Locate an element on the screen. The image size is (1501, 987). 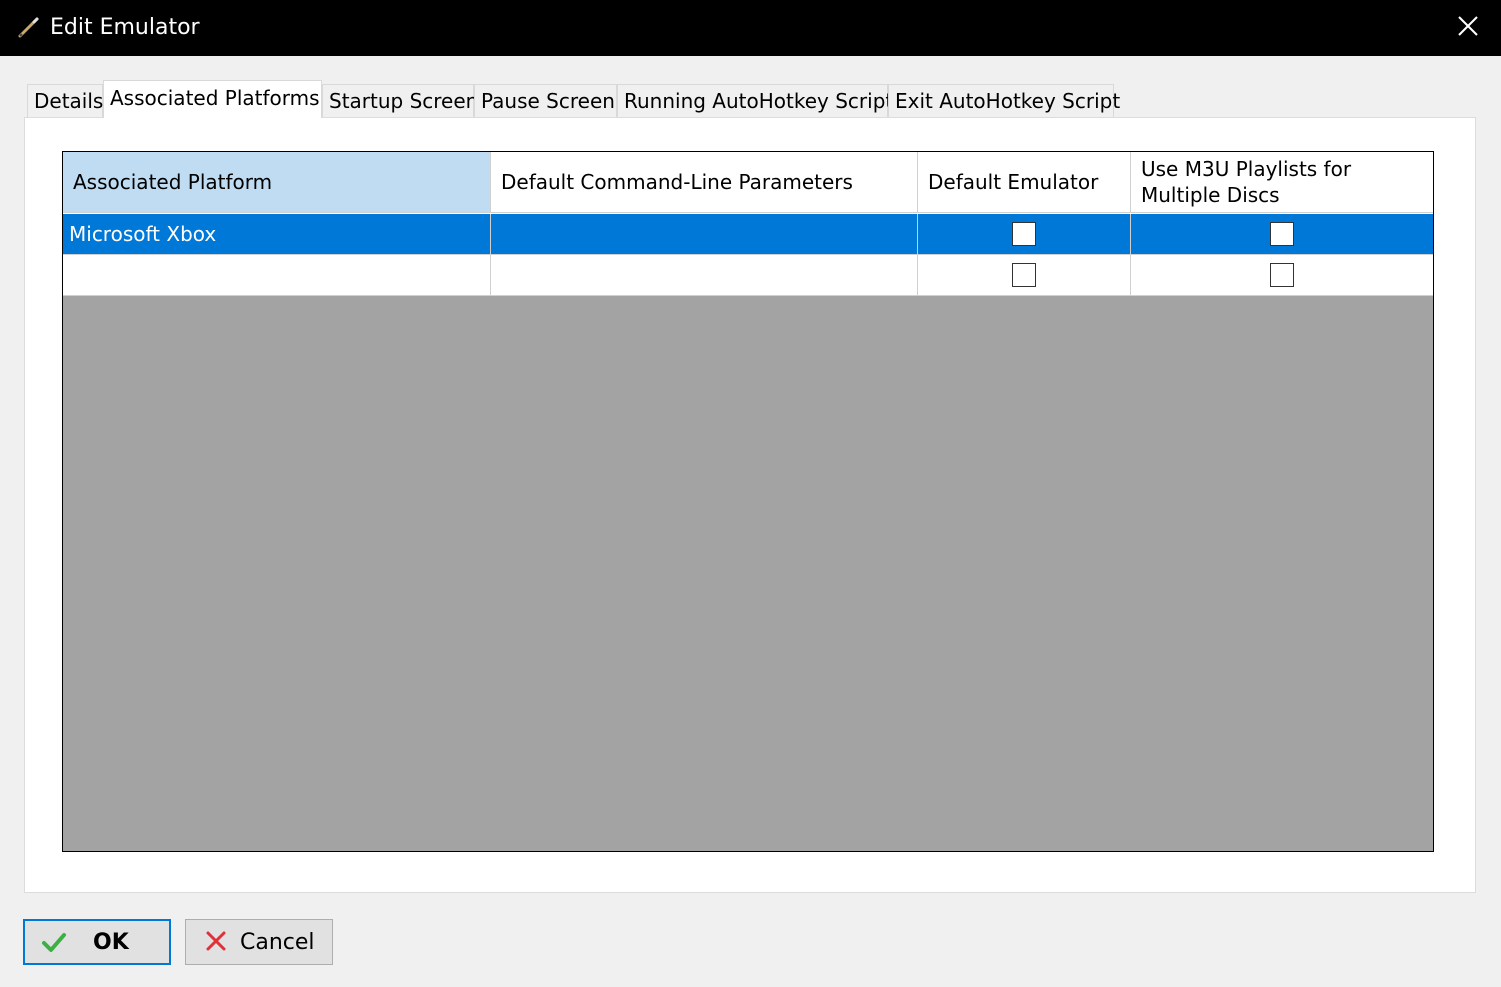
platform-cell: Microsoft Xbox is located at coordinates (277, 234).